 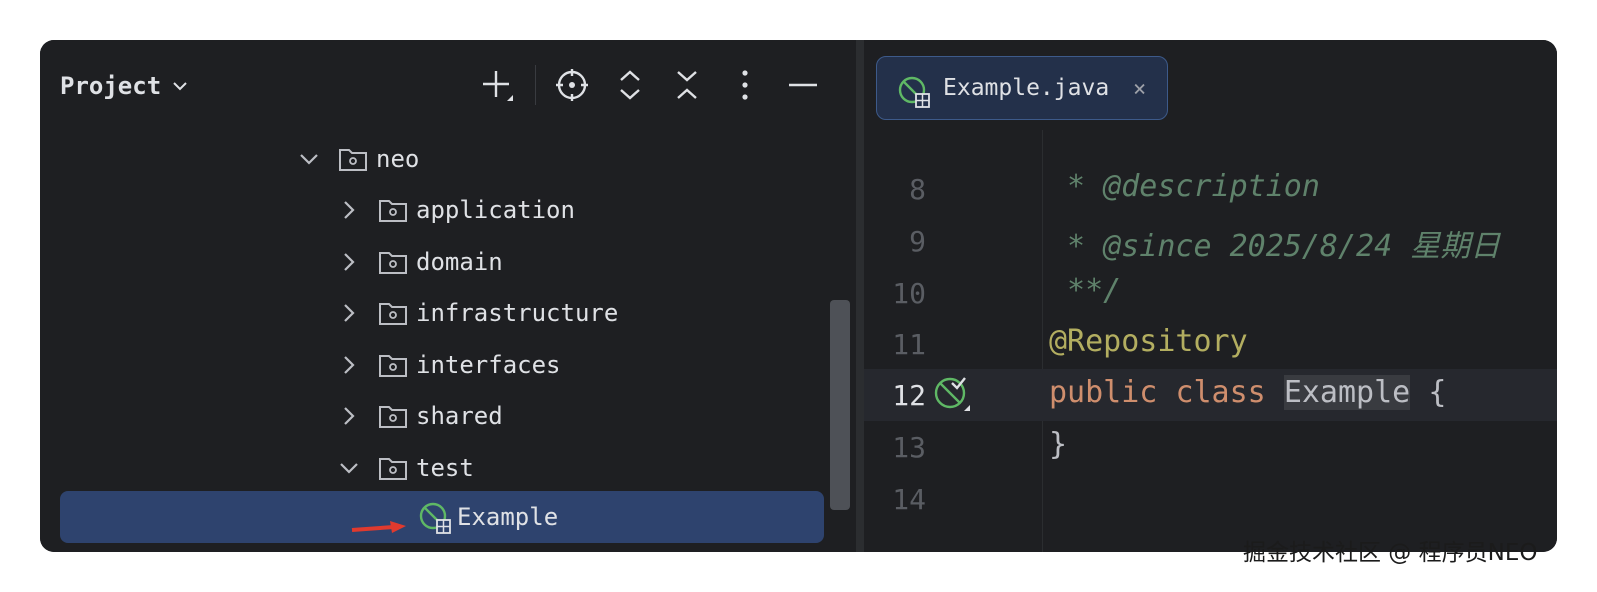 I want to click on line-number: 14, so click(x=909, y=499).